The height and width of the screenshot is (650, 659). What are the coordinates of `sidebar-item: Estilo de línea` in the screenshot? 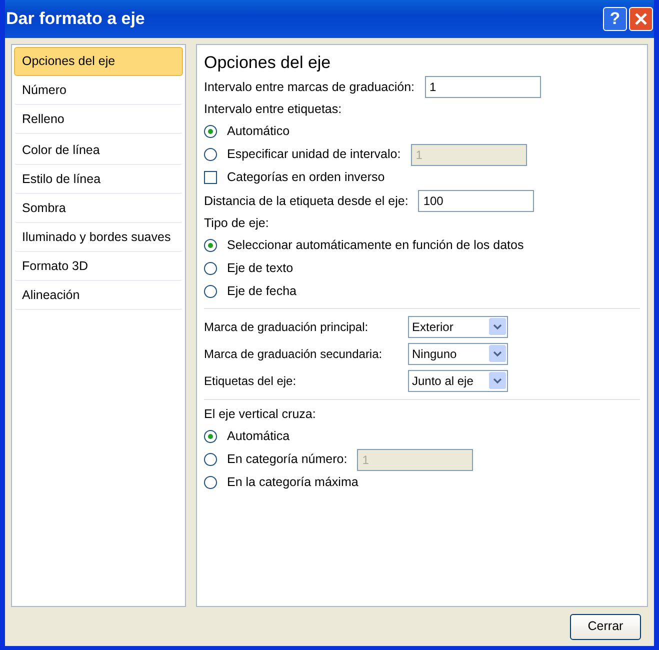 It's located at (98, 179).